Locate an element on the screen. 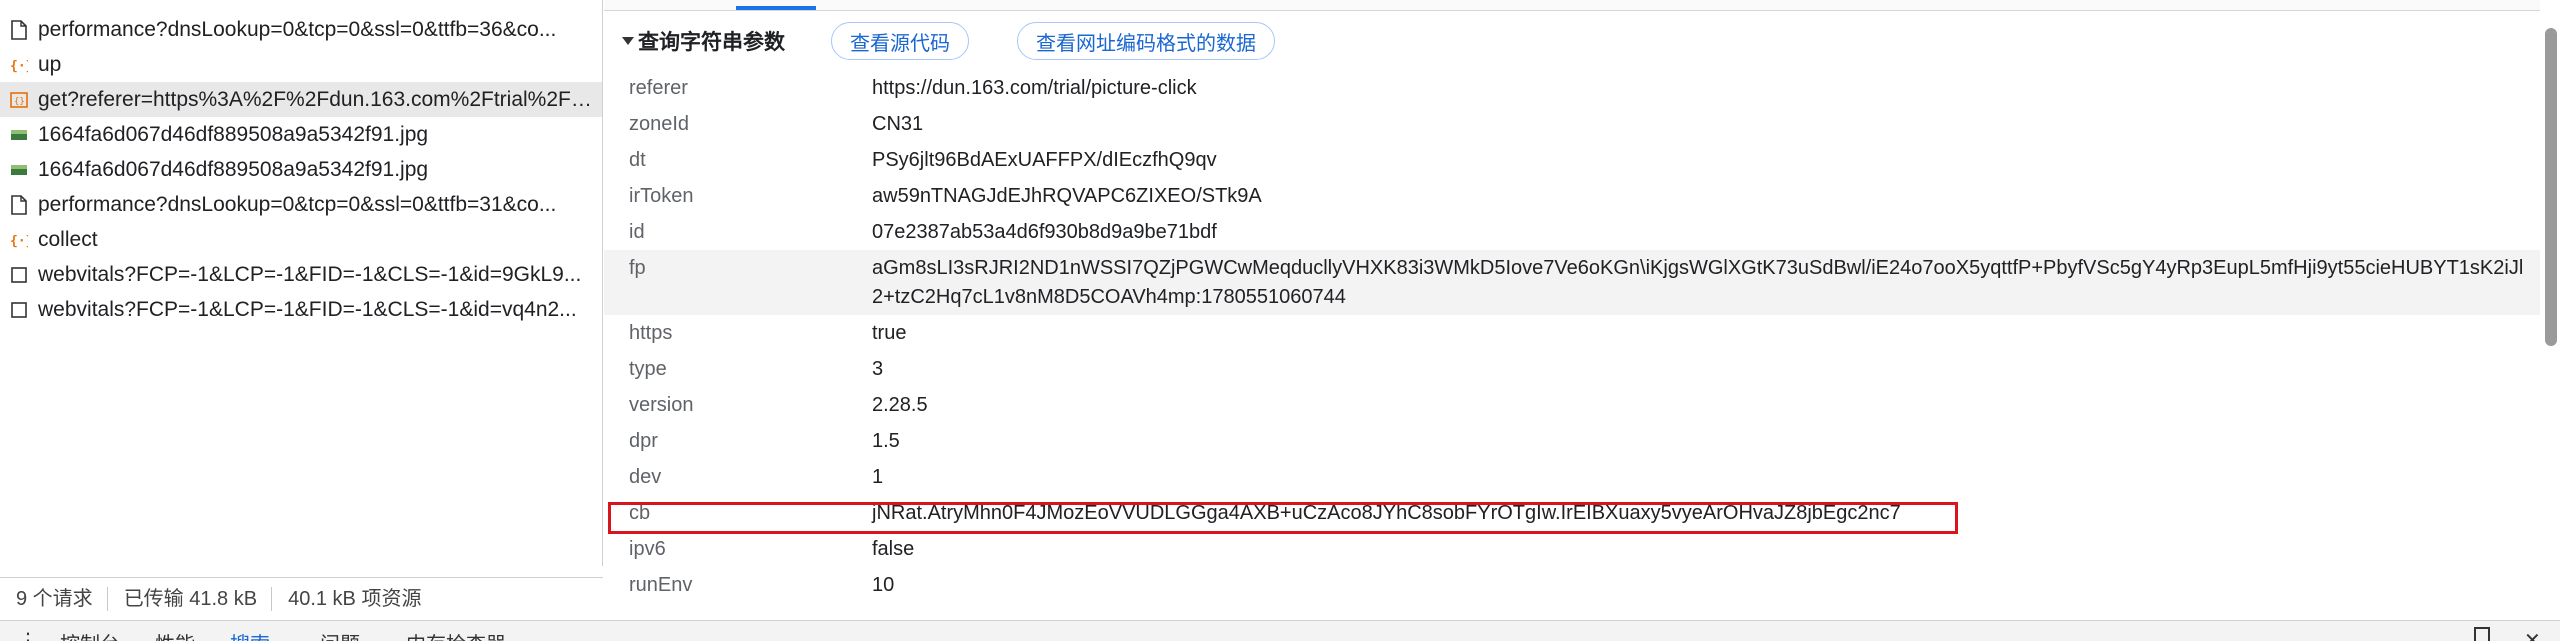 The width and height of the screenshot is (2560, 641). drawer-tab-console: 控制台 is located at coordinates (90, 634).